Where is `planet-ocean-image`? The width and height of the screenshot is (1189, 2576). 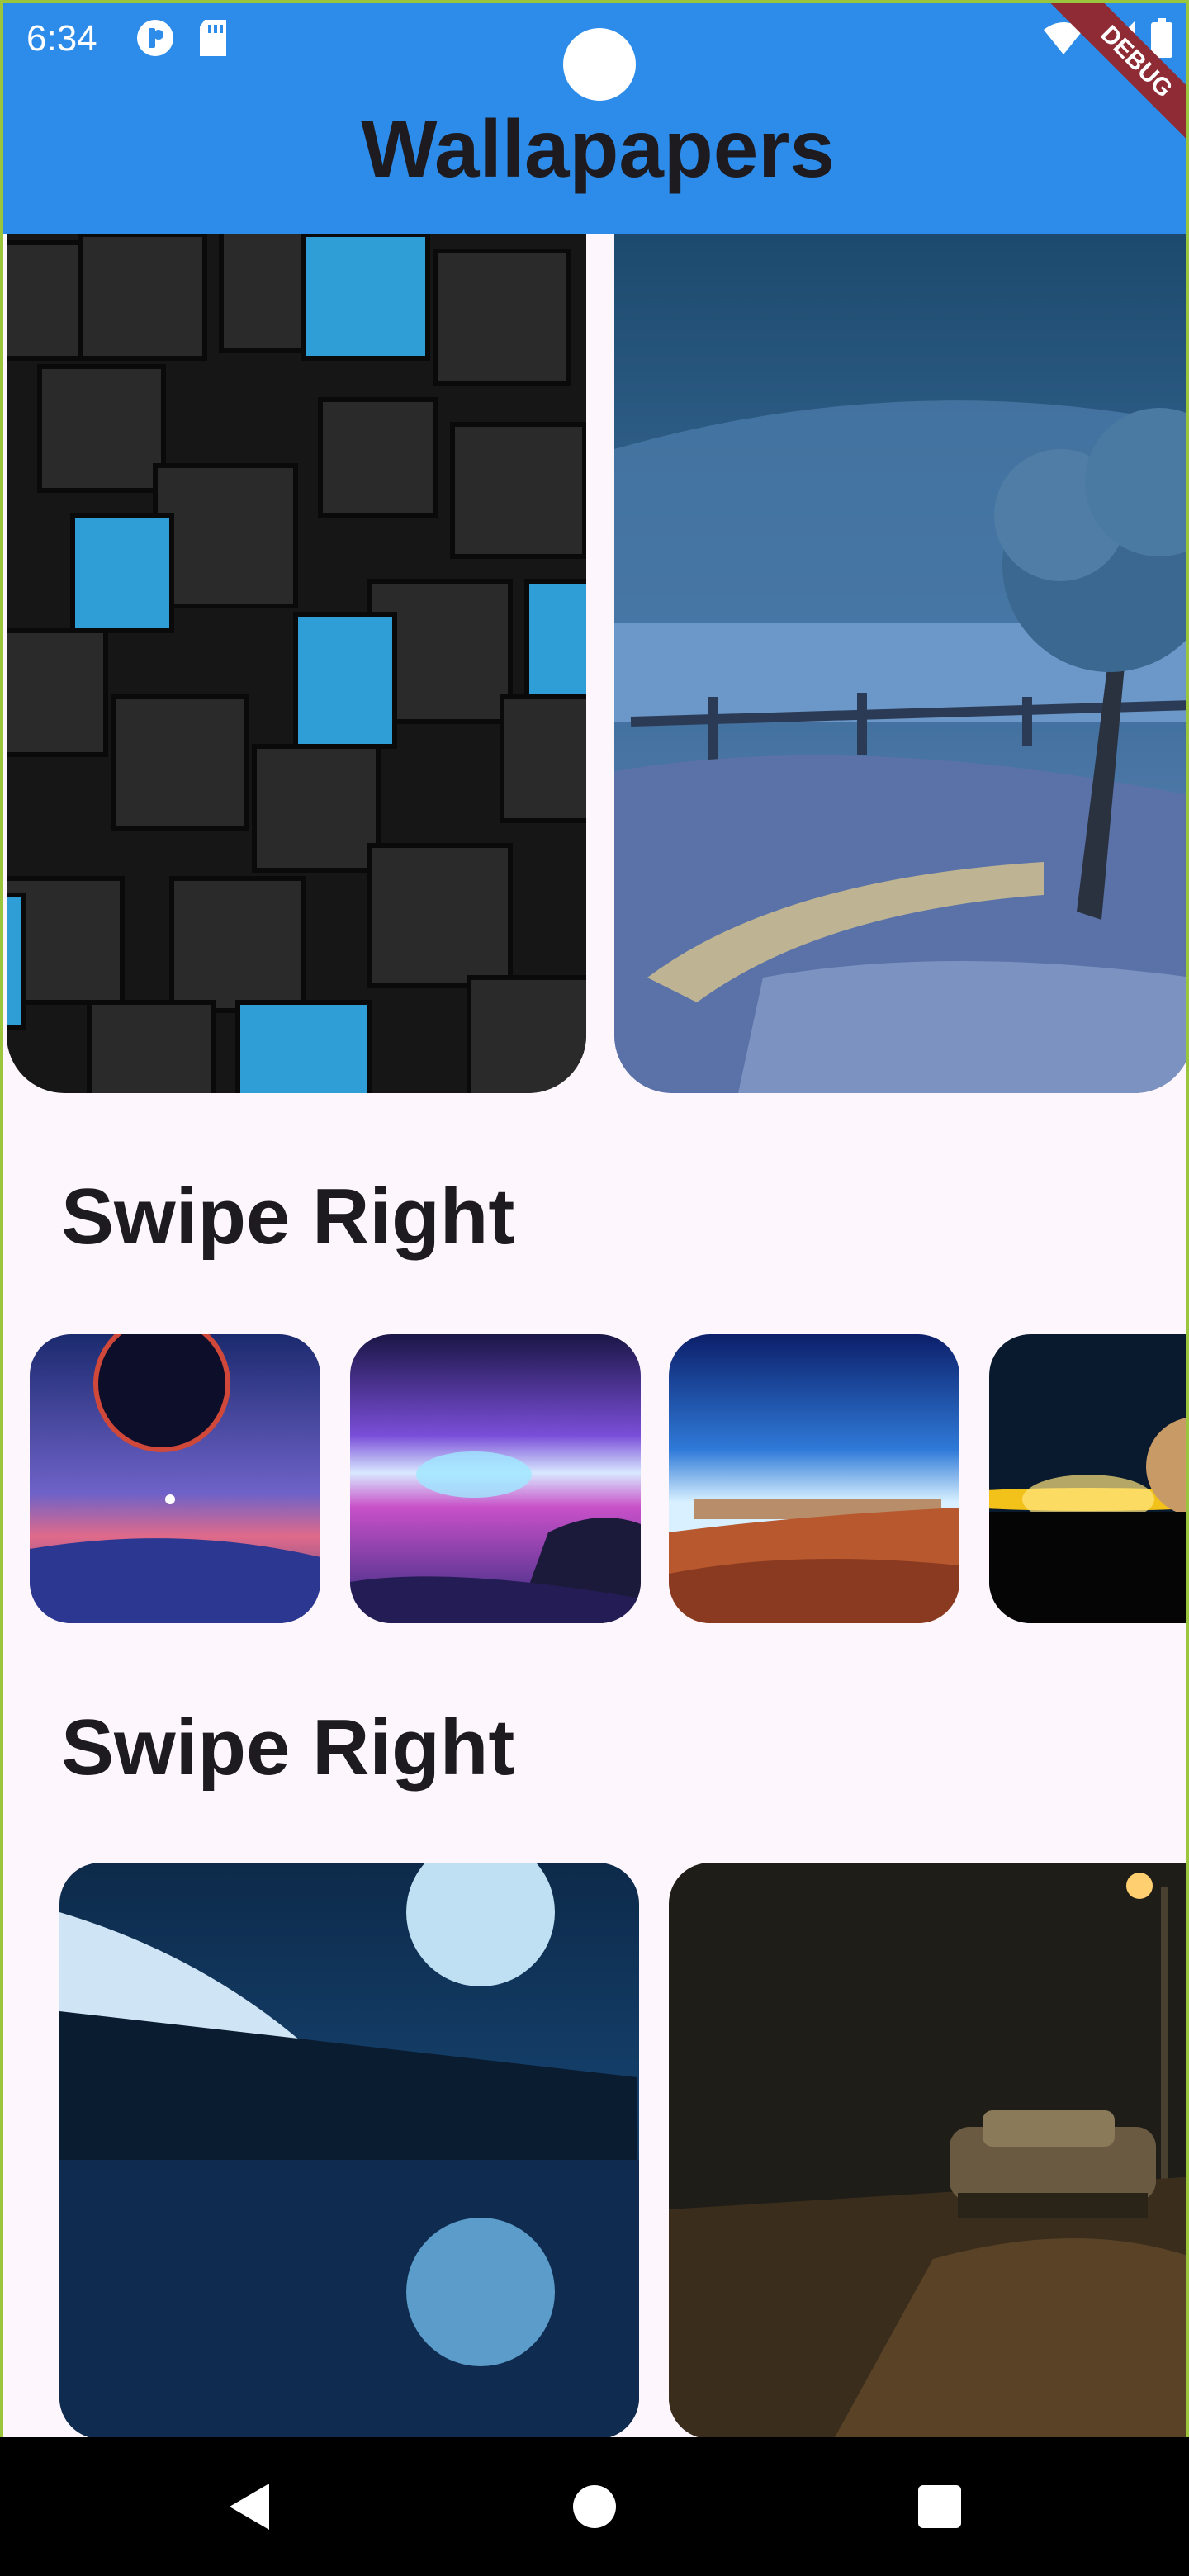
planet-ocean-image is located at coordinates (175, 1478).